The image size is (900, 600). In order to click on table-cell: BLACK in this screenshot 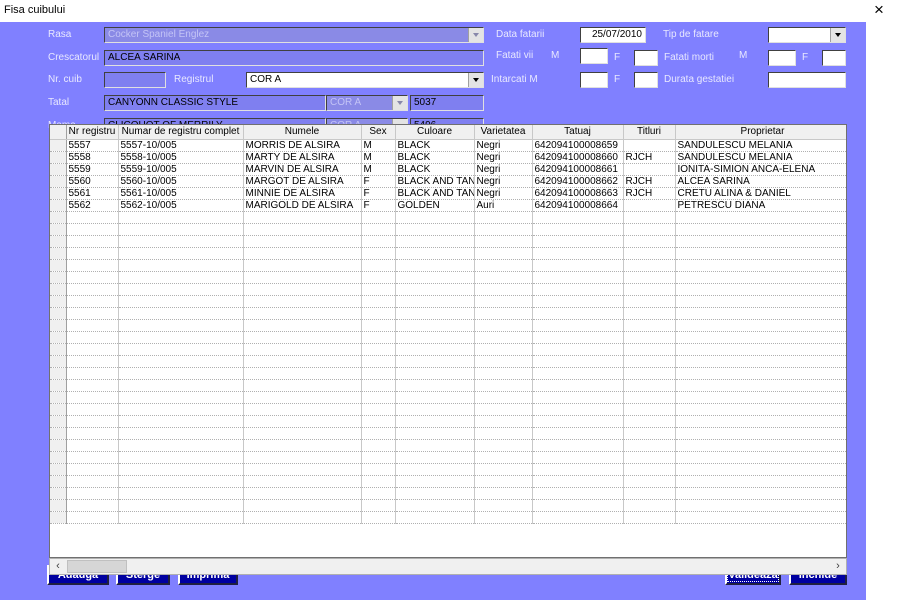, I will do `click(435, 169)`.